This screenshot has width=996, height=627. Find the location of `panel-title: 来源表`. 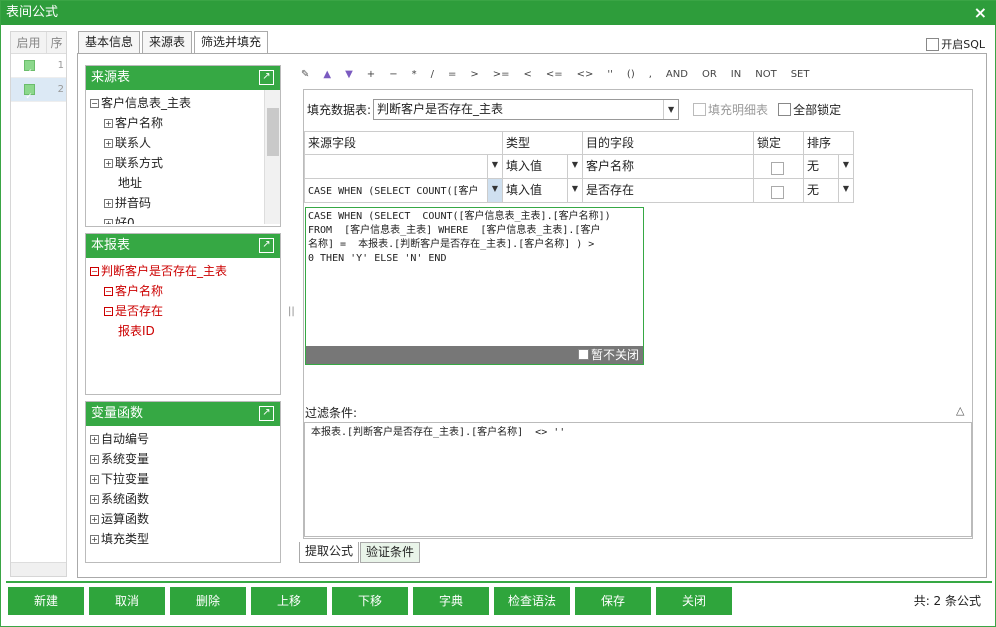

panel-title: 来源表 is located at coordinates (111, 77).